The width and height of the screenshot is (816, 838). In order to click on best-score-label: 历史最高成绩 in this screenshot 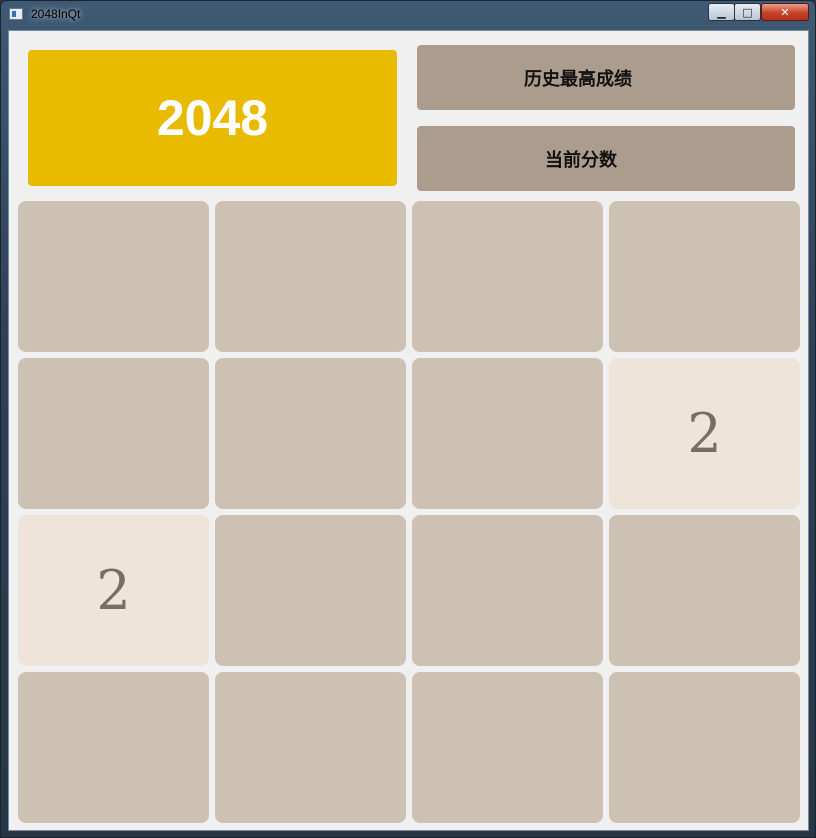, I will do `click(578, 79)`.